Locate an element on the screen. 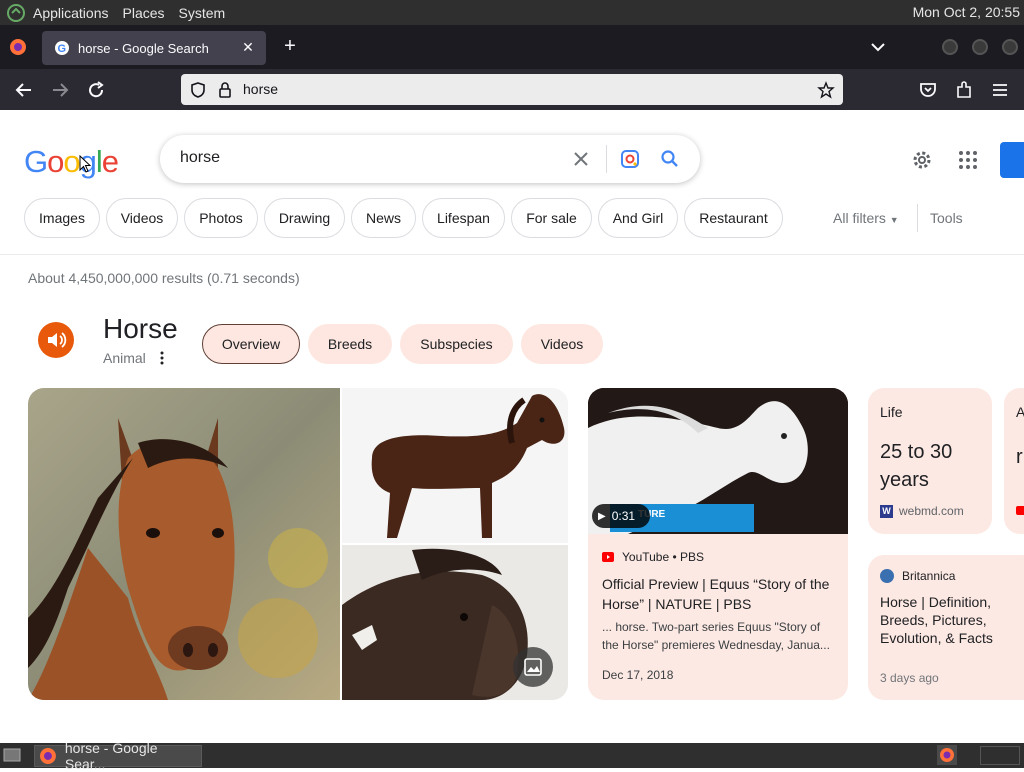 The image size is (1024, 772). speaker-button is located at coordinates (56, 340).